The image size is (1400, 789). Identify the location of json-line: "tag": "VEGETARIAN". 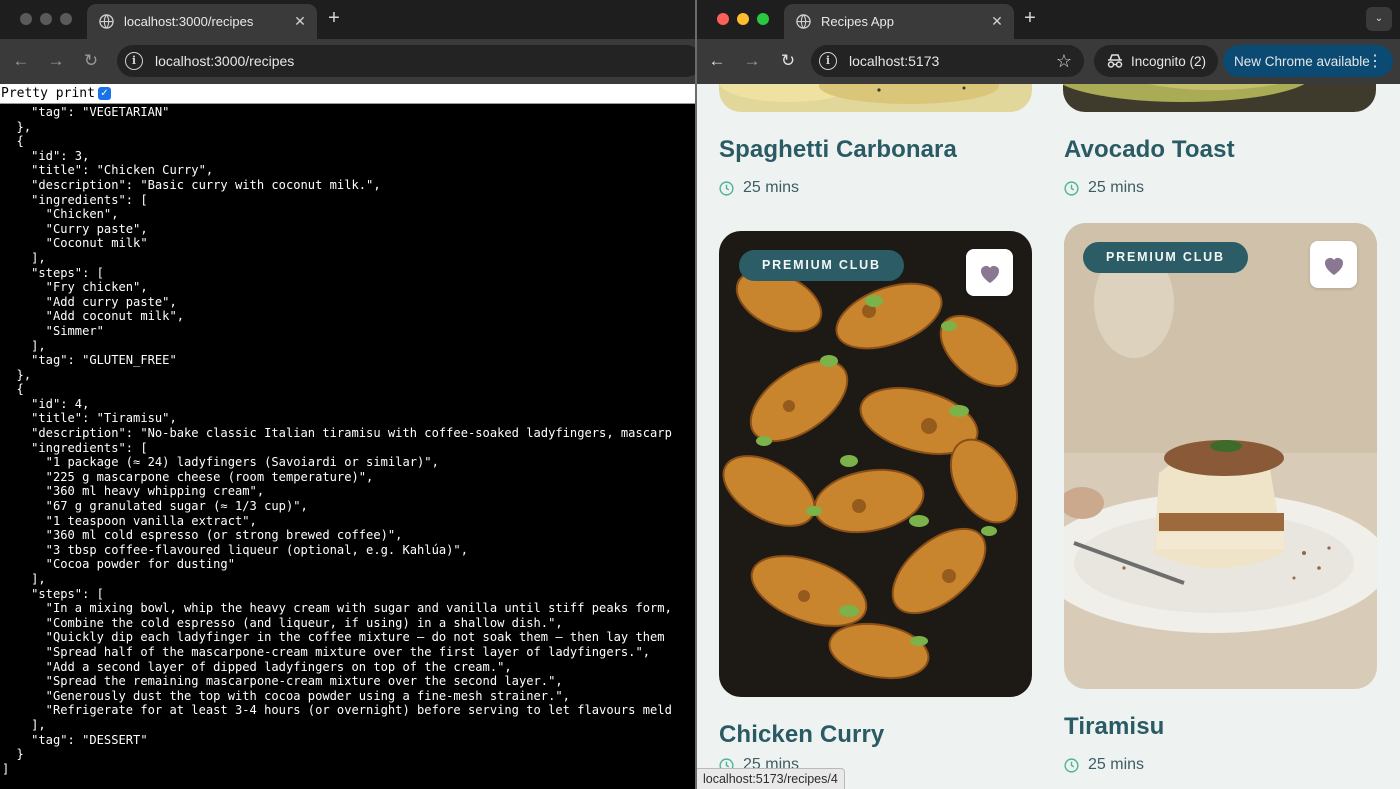
(86, 112).